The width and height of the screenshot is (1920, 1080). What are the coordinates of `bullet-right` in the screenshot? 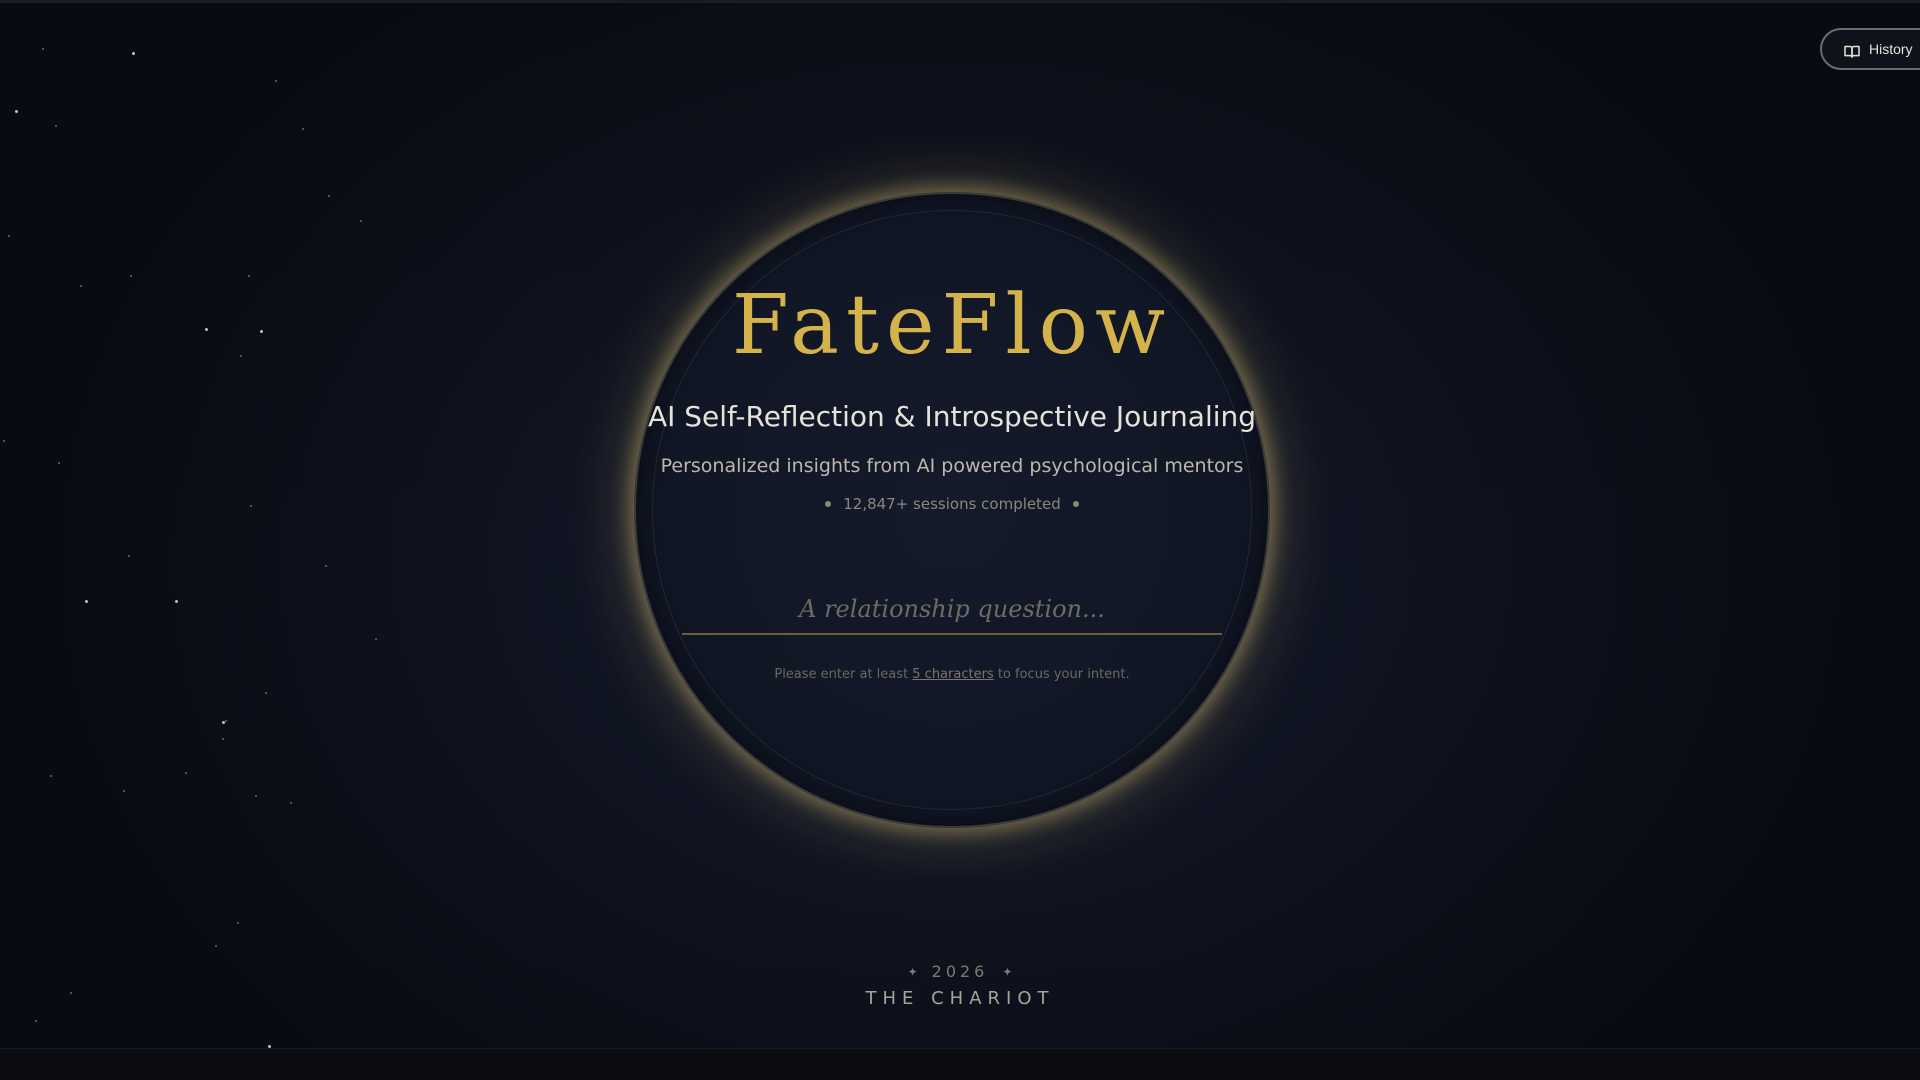 It's located at (1075, 504).